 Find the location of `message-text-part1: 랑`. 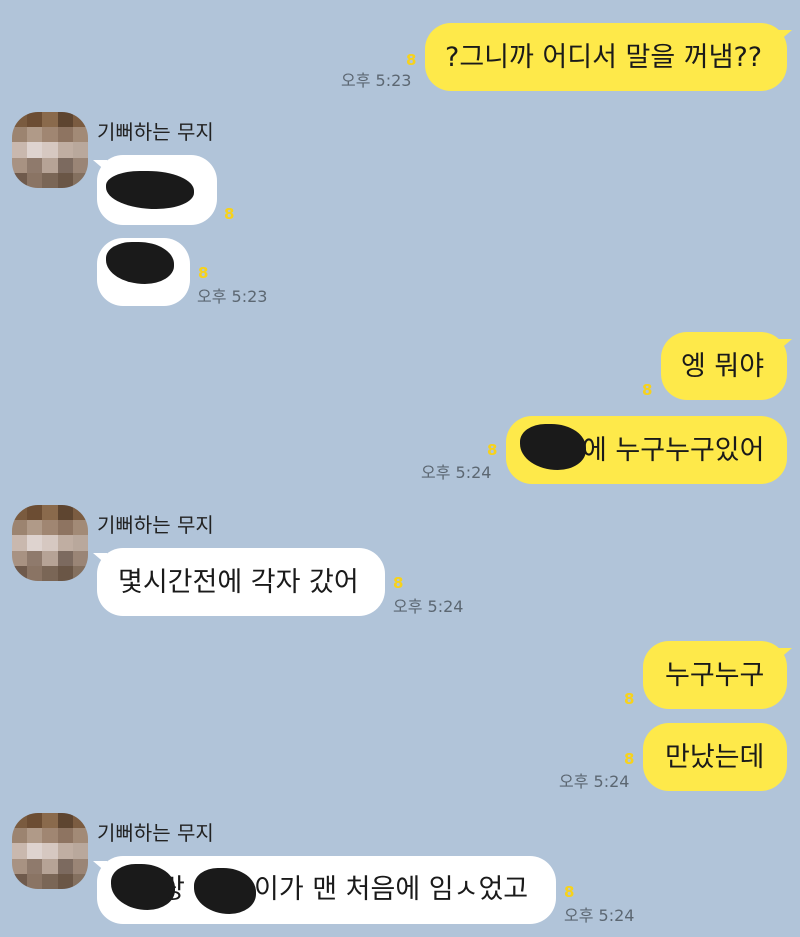

message-text-part1: 랑 is located at coordinates (172, 889).